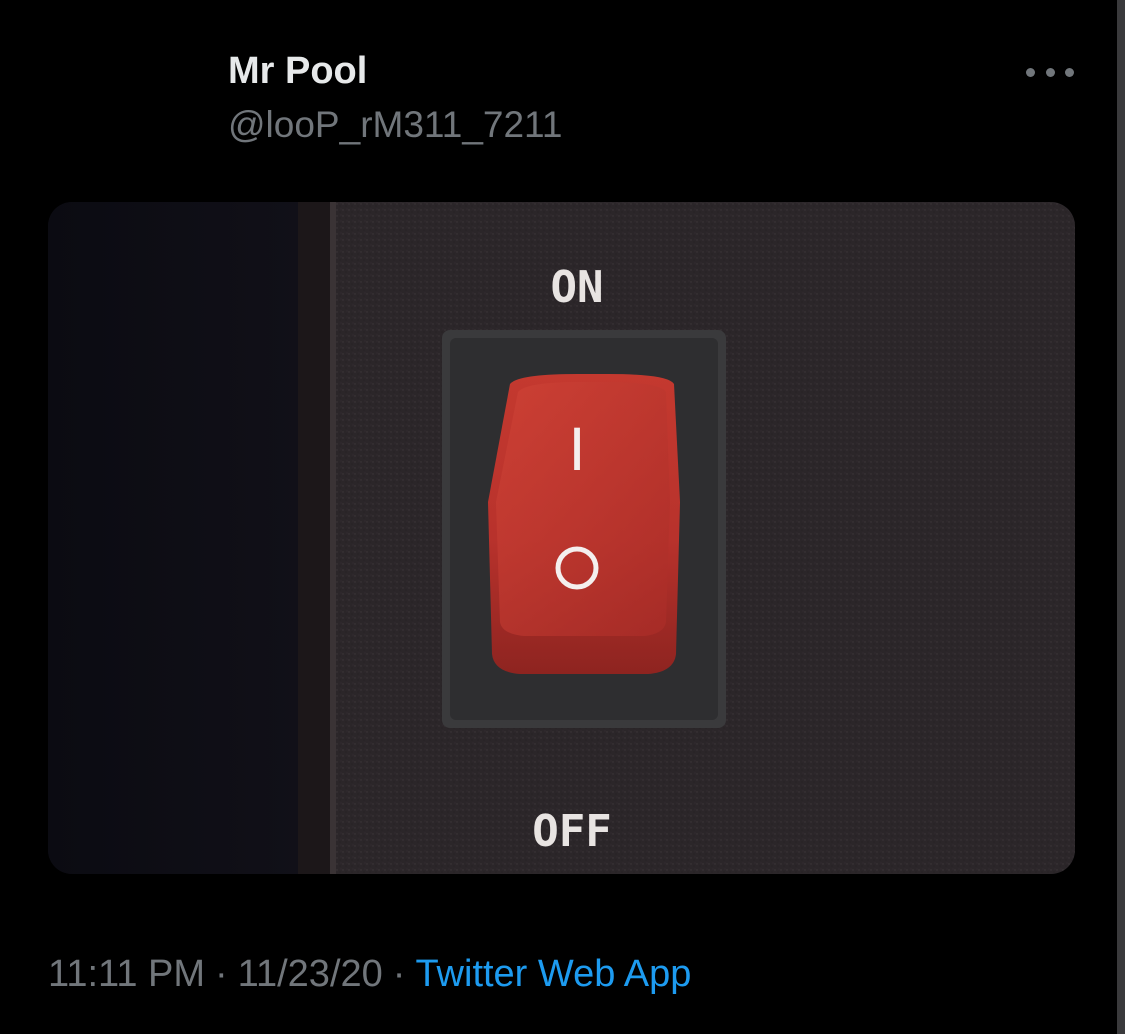 The image size is (1125, 1034). Describe the element at coordinates (395, 98) in the screenshot. I see `tweet-author: Mr Pool @looP_rM311_7211` at that location.